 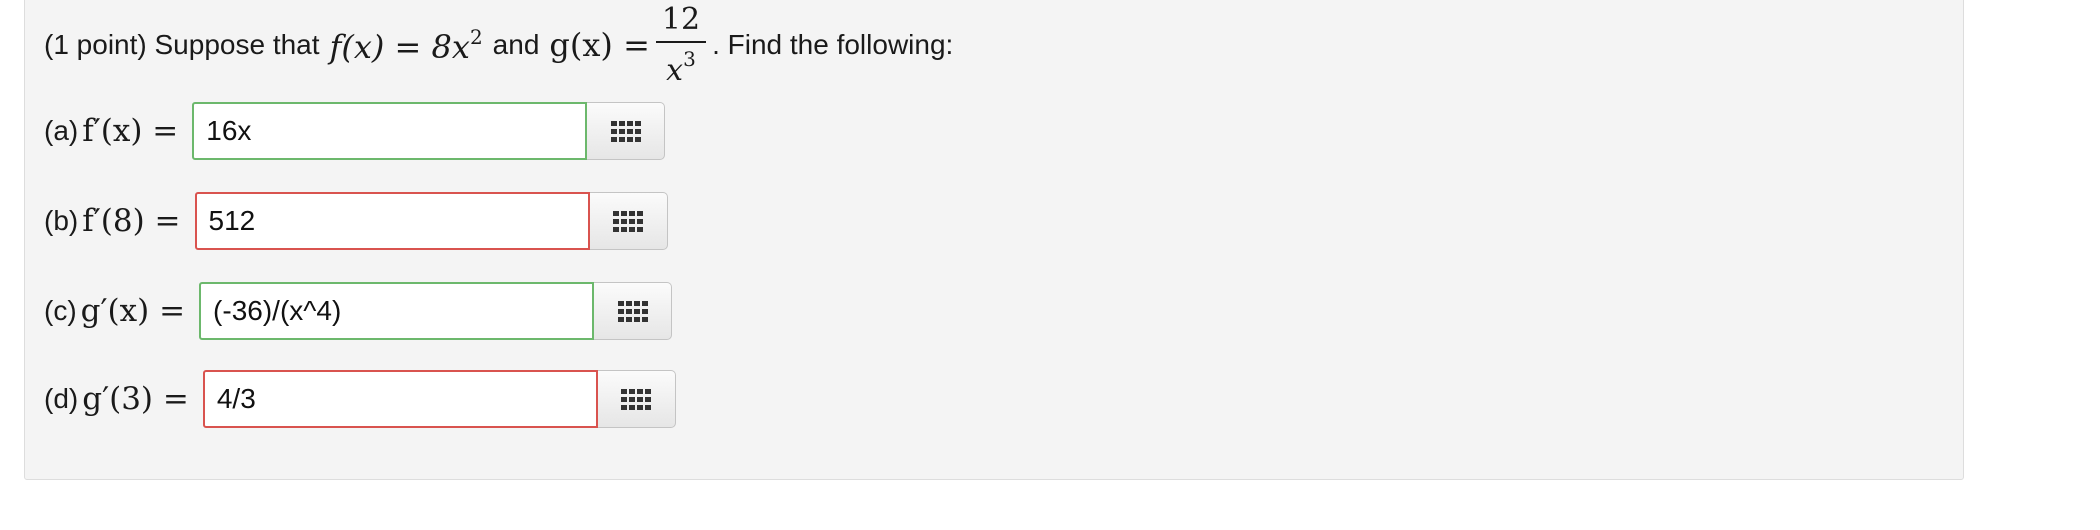 What do you see at coordinates (61, 220) in the screenshot?
I see `part-b-label: (b)` at bounding box center [61, 220].